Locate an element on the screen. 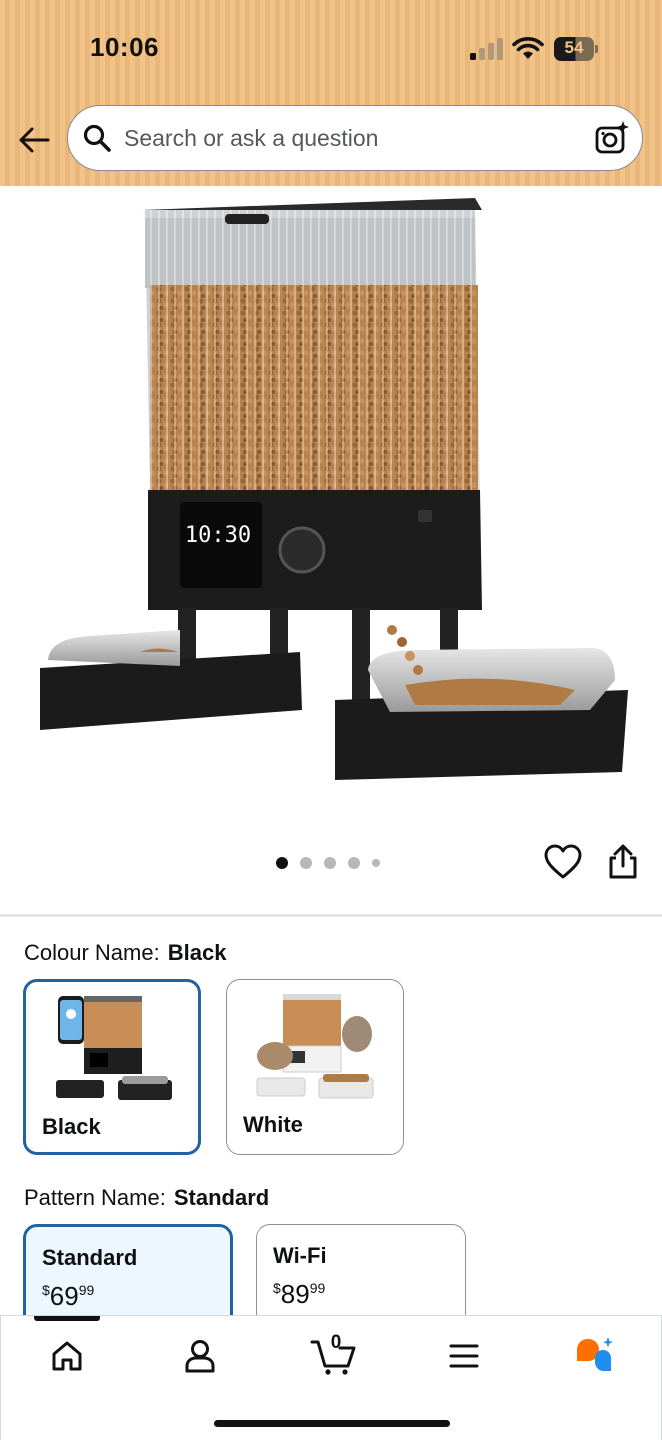 Image resolution: width=662 pixels, height=1440 pixels. rufus-icon is located at coordinates (595, 1354).